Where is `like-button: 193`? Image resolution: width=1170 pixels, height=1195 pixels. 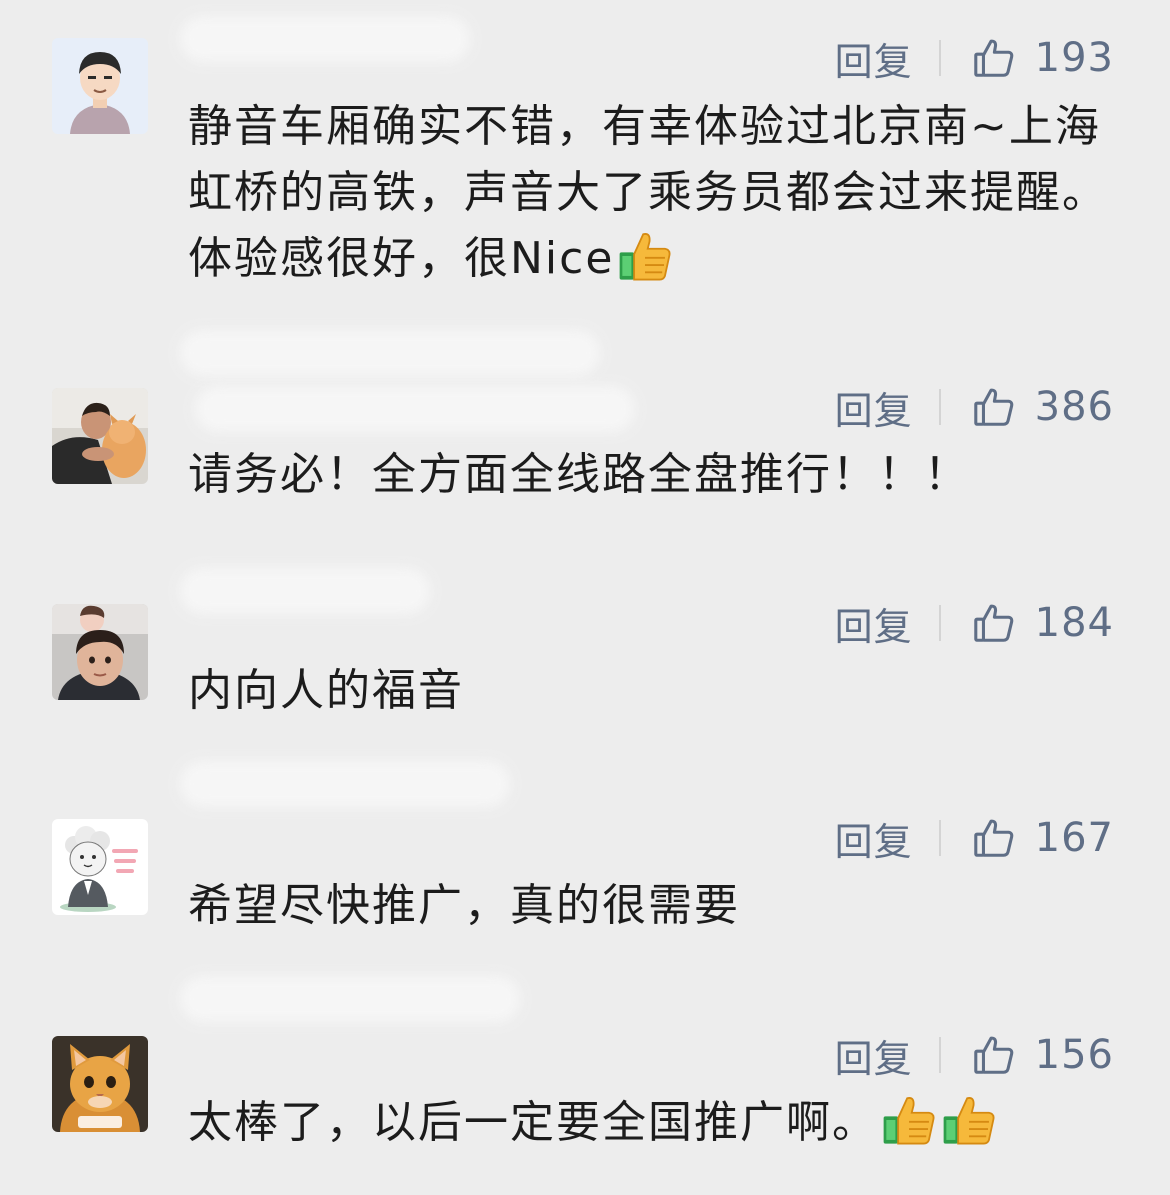
like-button: 193 is located at coordinates (1042, 58).